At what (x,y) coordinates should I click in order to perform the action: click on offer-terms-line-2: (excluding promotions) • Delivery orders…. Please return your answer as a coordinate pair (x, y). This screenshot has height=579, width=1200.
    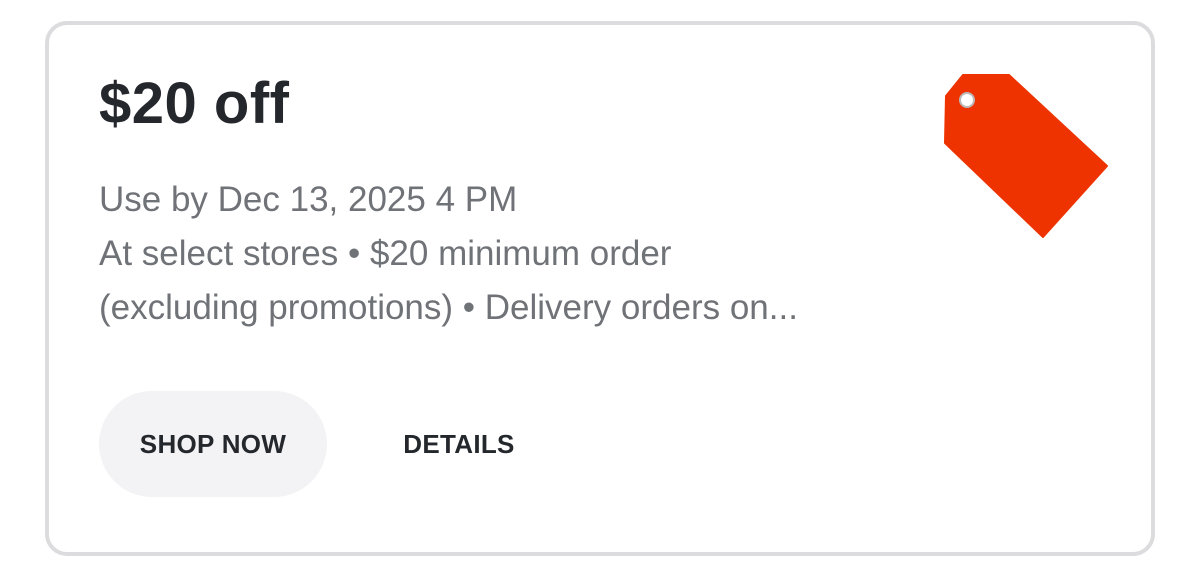
    Looking at the image, I should click on (448, 307).